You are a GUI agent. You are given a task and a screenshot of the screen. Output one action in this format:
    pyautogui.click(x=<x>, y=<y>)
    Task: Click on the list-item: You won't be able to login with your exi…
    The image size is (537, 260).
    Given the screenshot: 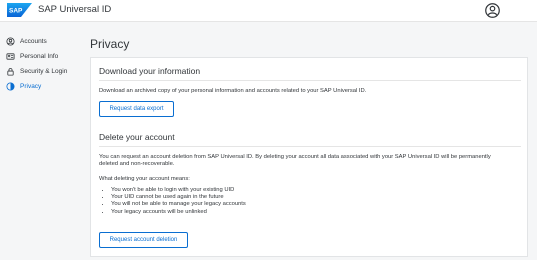 What is the action you would take?
    pyautogui.click(x=178, y=190)
    